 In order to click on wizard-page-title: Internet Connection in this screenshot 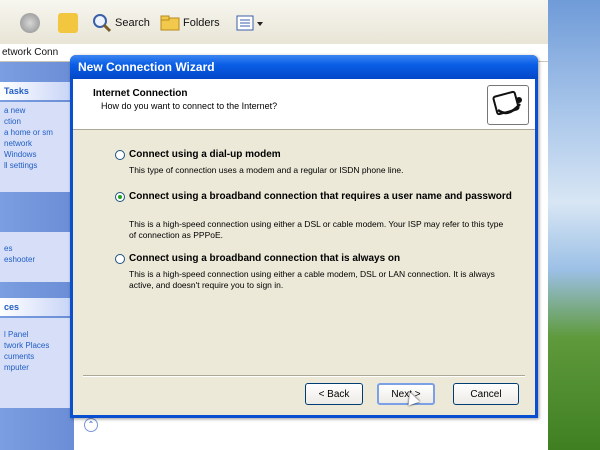, I will do `click(140, 93)`.